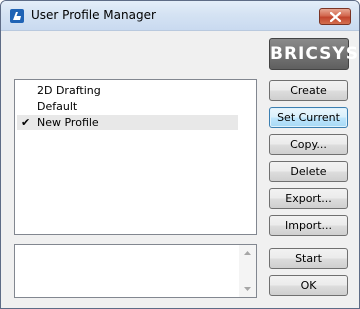 The image size is (360, 309). What do you see at coordinates (127, 122) in the screenshot?
I see `list-item-new-profile: ✔ New Profile` at bounding box center [127, 122].